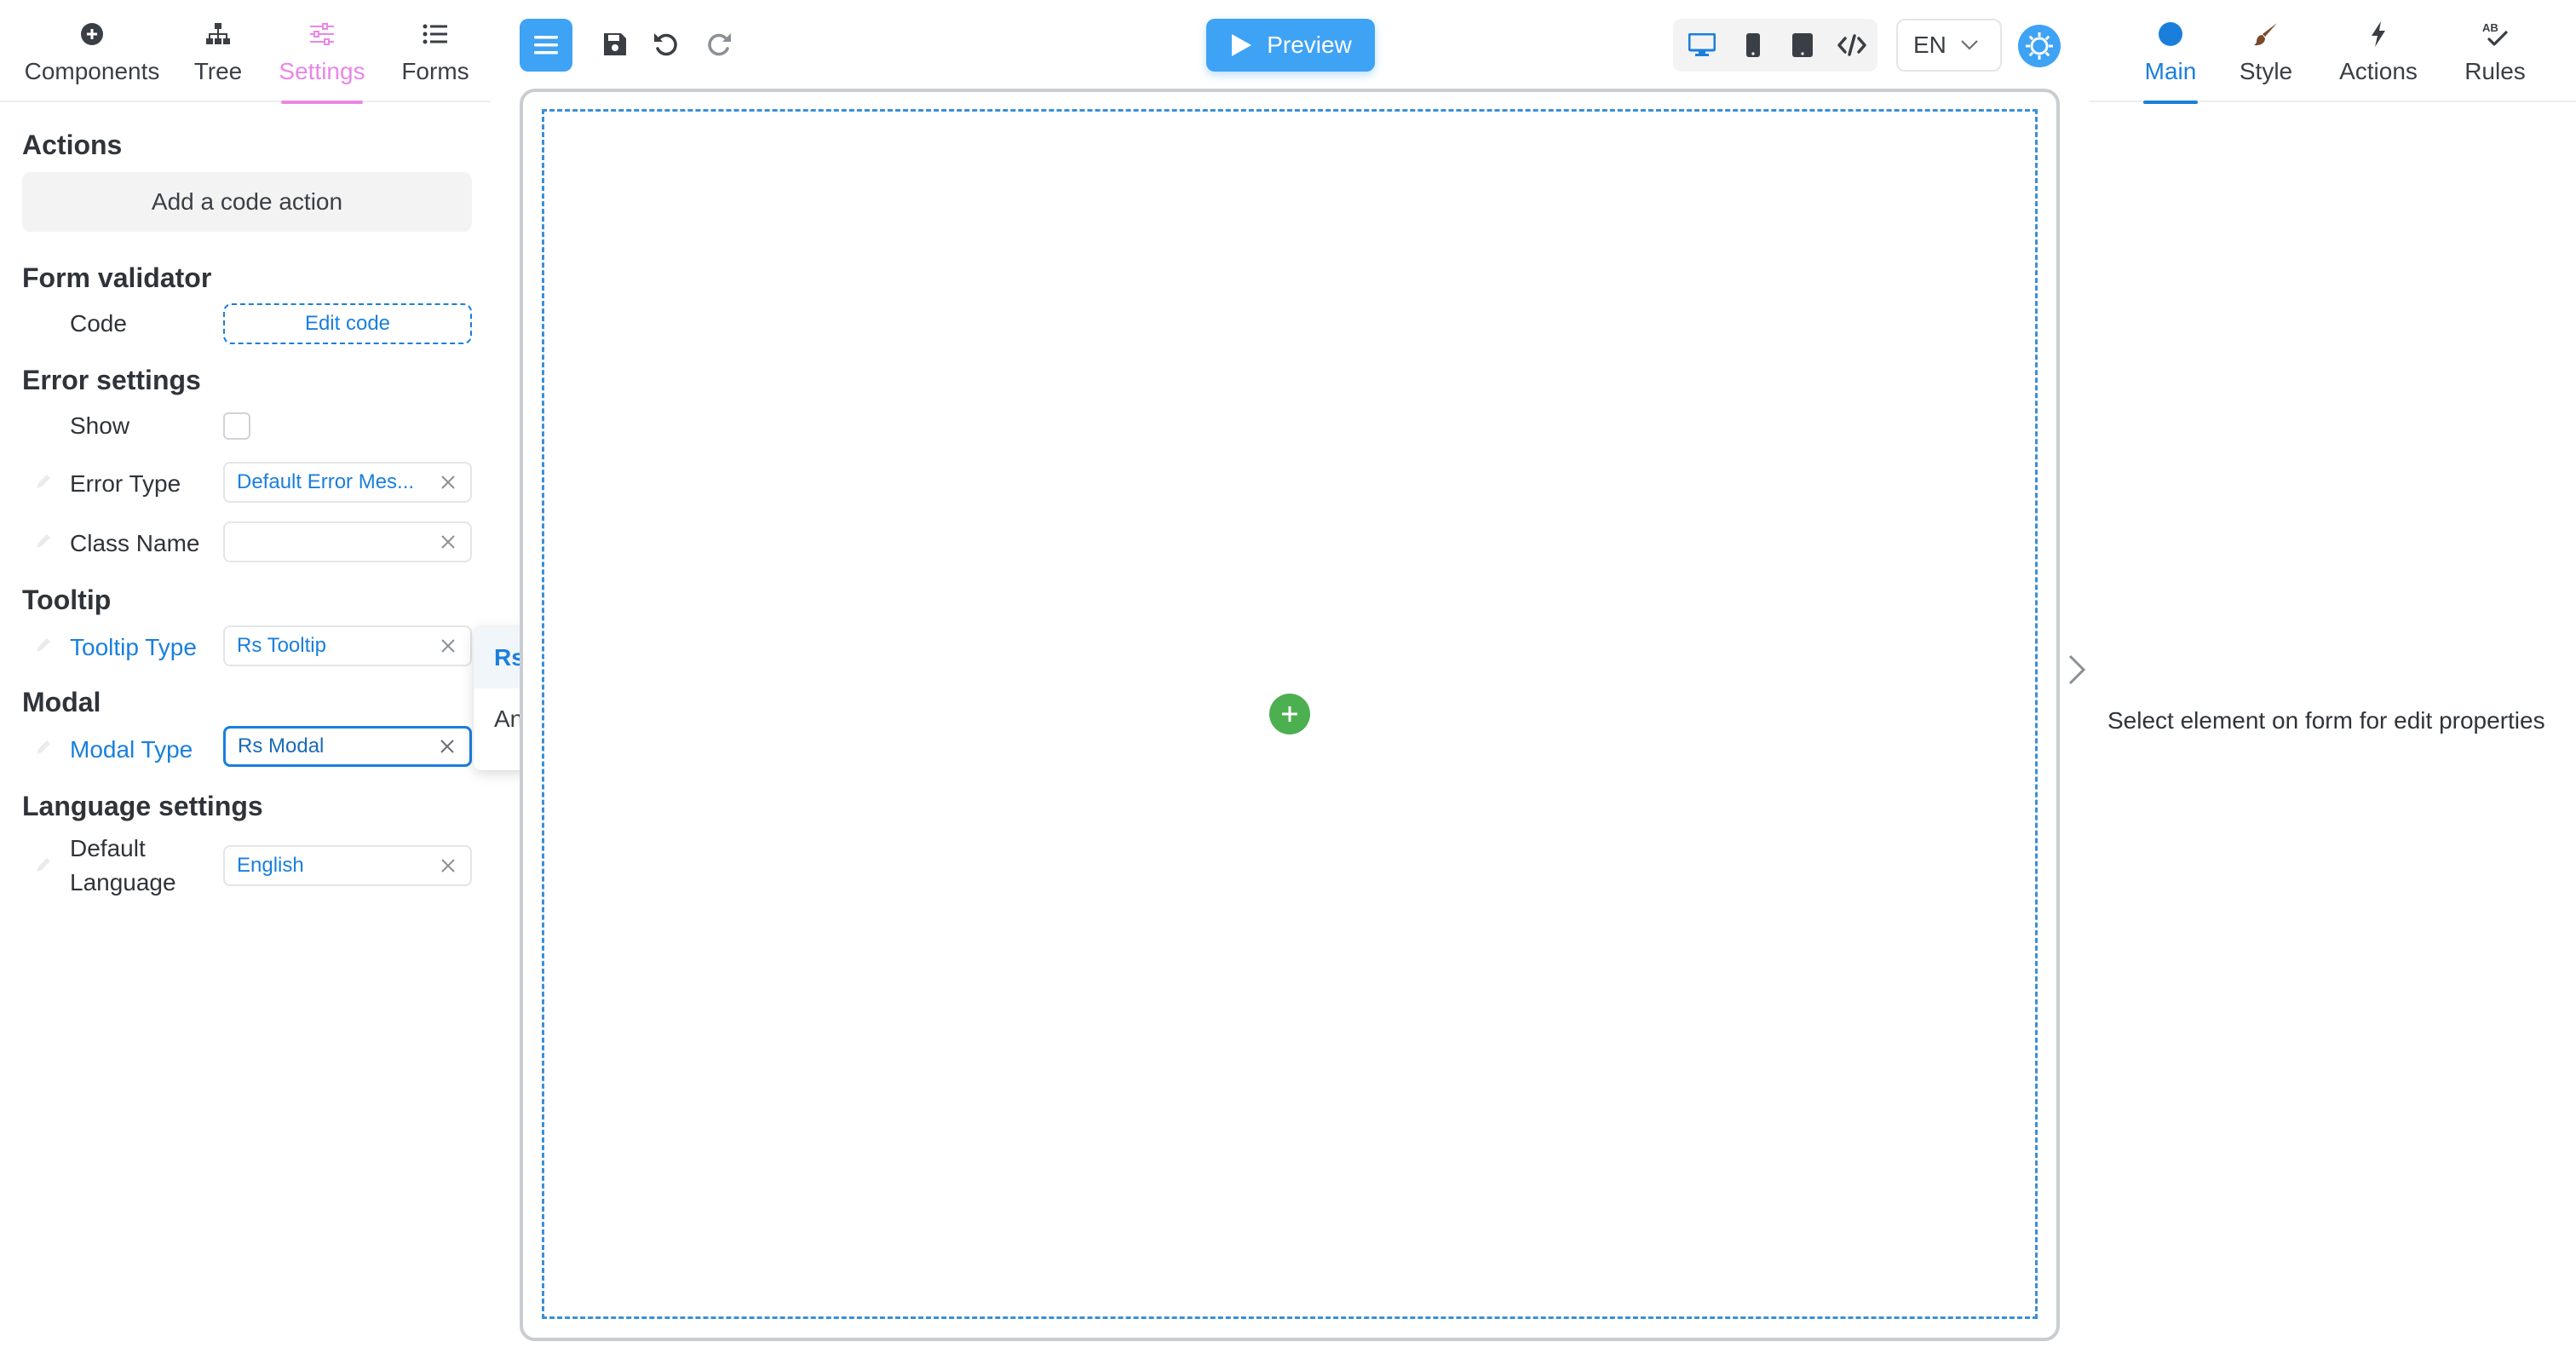 Image resolution: width=2576 pixels, height=1365 pixels. What do you see at coordinates (2266, 71) in the screenshot?
I see `tab-style-label: Style` at bounding box center [2266, 71].